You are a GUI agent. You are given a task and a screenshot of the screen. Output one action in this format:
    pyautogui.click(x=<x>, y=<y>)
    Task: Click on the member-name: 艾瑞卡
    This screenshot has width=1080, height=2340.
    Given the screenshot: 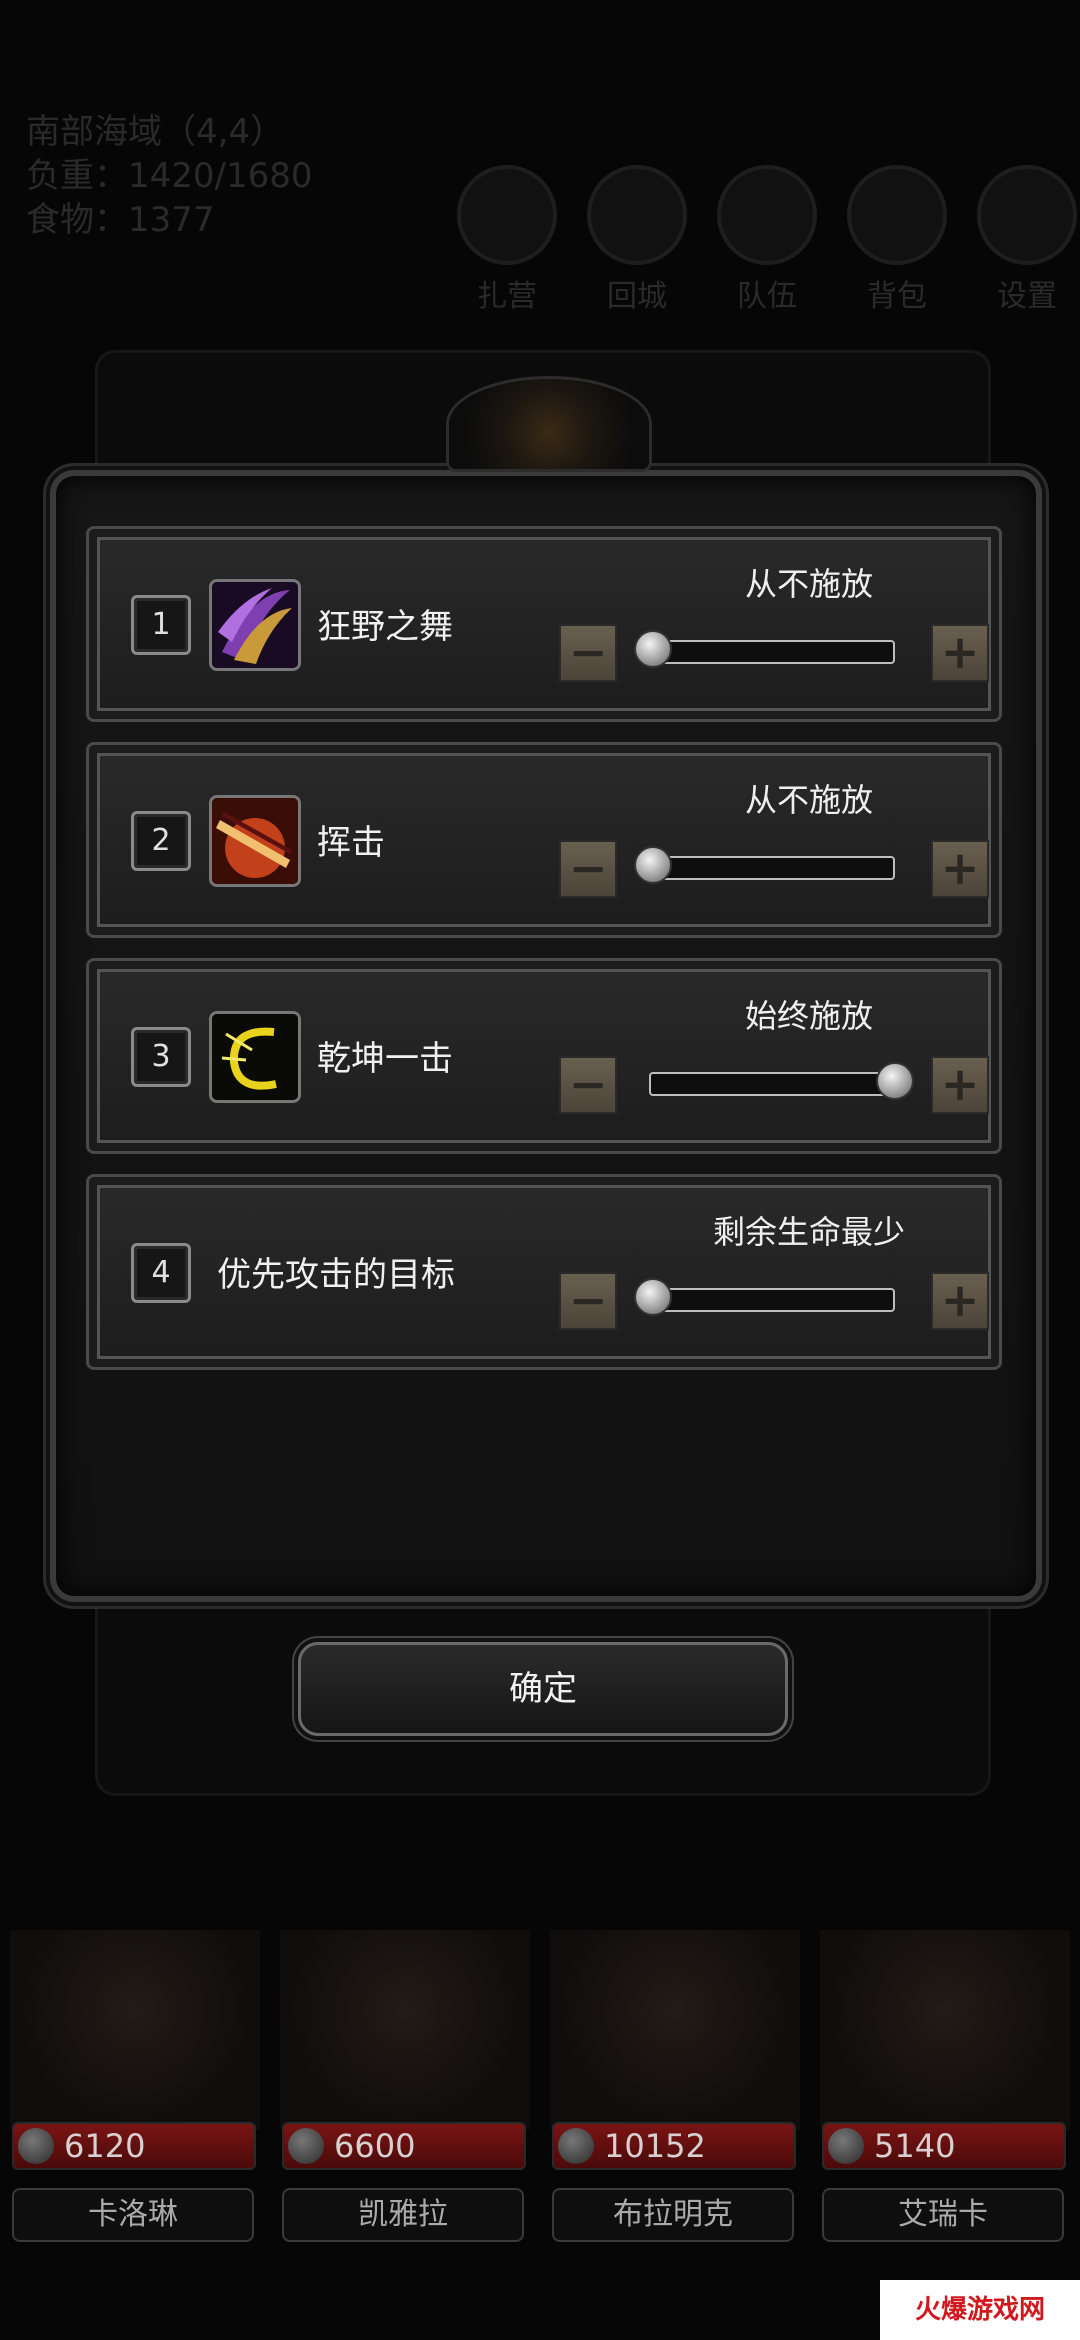 What is the action you would take?
    pyautogui.click(x=943, y=2215)
    